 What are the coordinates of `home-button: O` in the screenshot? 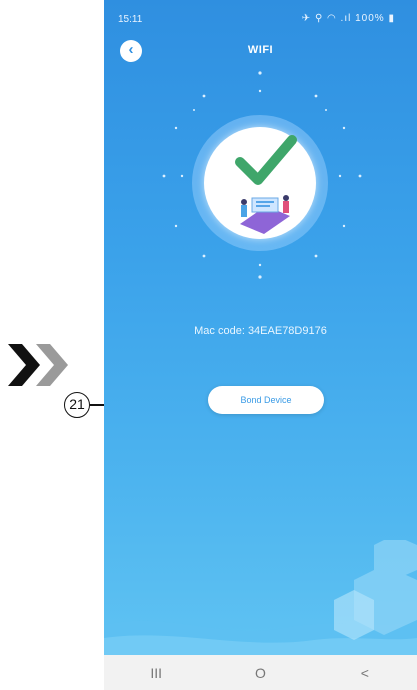 It's located at (260, 673).